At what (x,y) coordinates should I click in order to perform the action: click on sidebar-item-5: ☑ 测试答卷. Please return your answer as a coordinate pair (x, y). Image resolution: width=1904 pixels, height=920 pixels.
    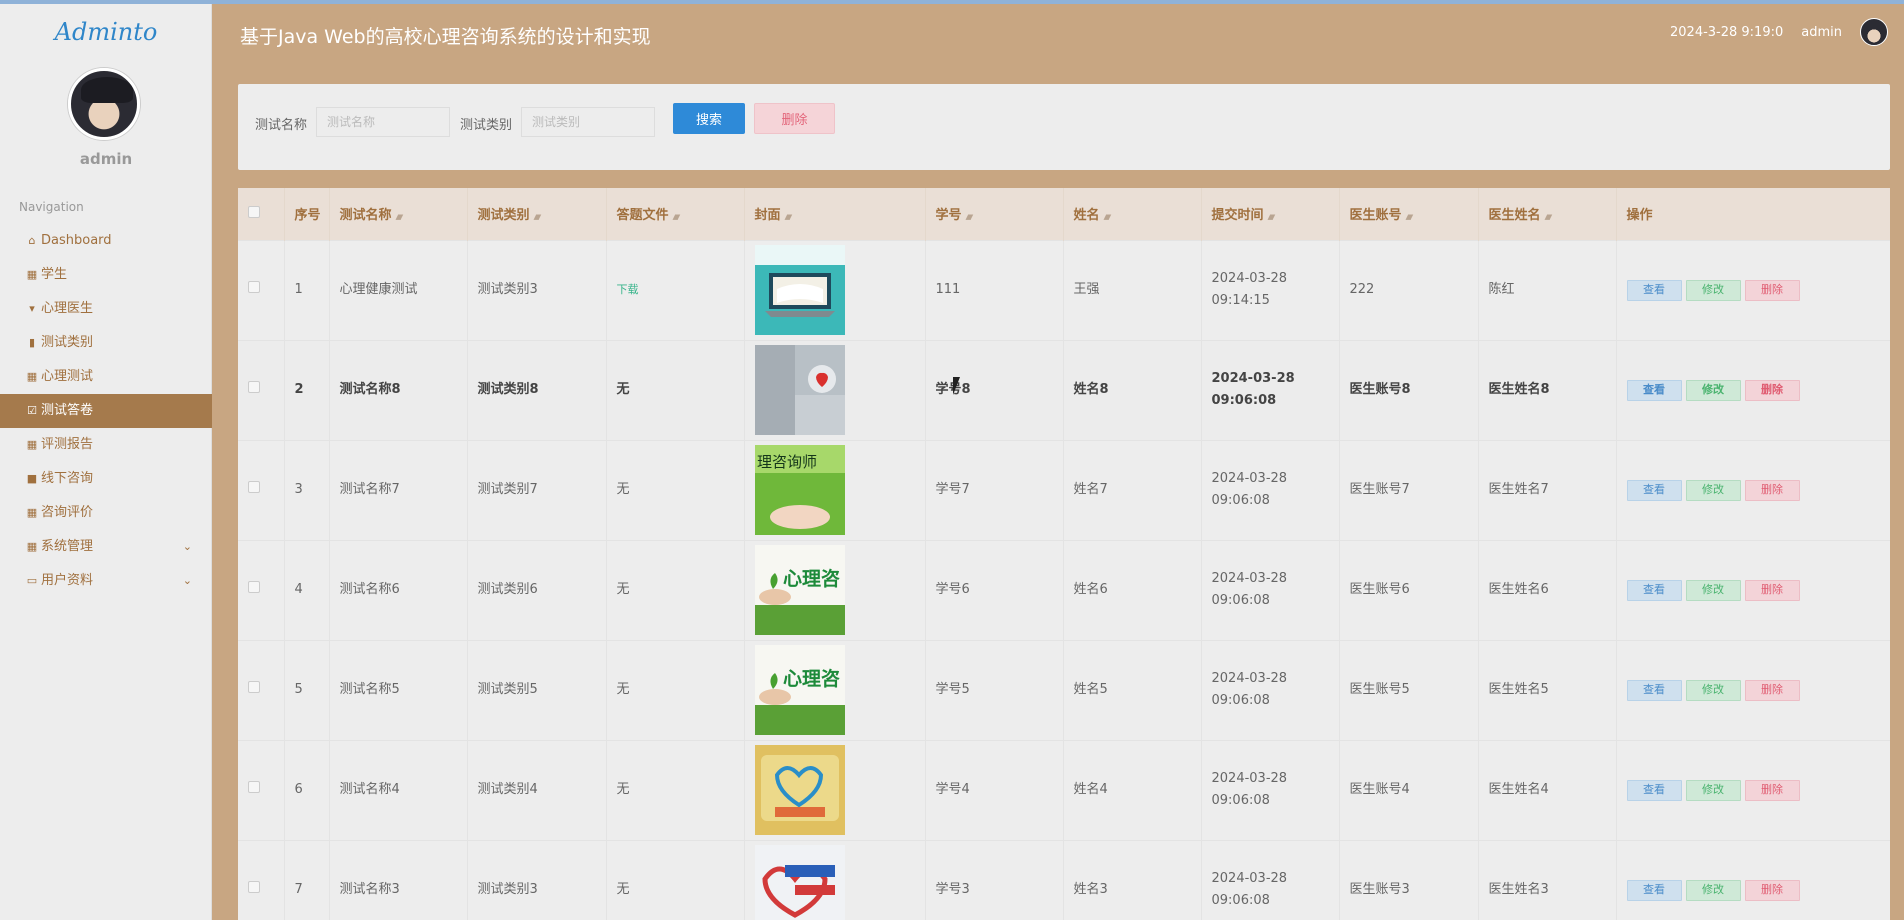
    Looking at the image, I should click on (106, 411).